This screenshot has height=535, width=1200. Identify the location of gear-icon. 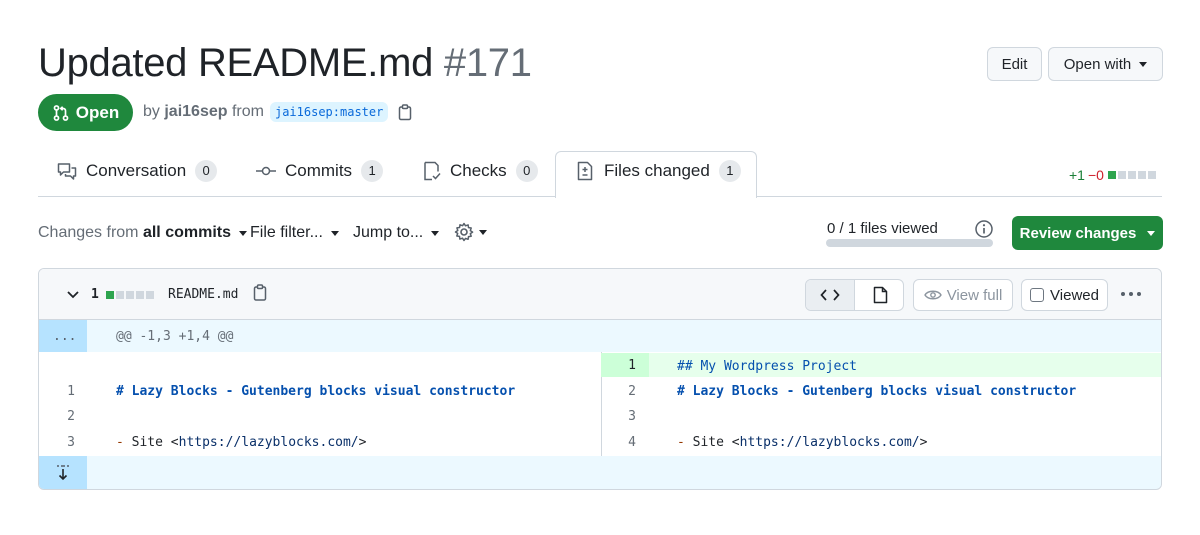
(464, 232).